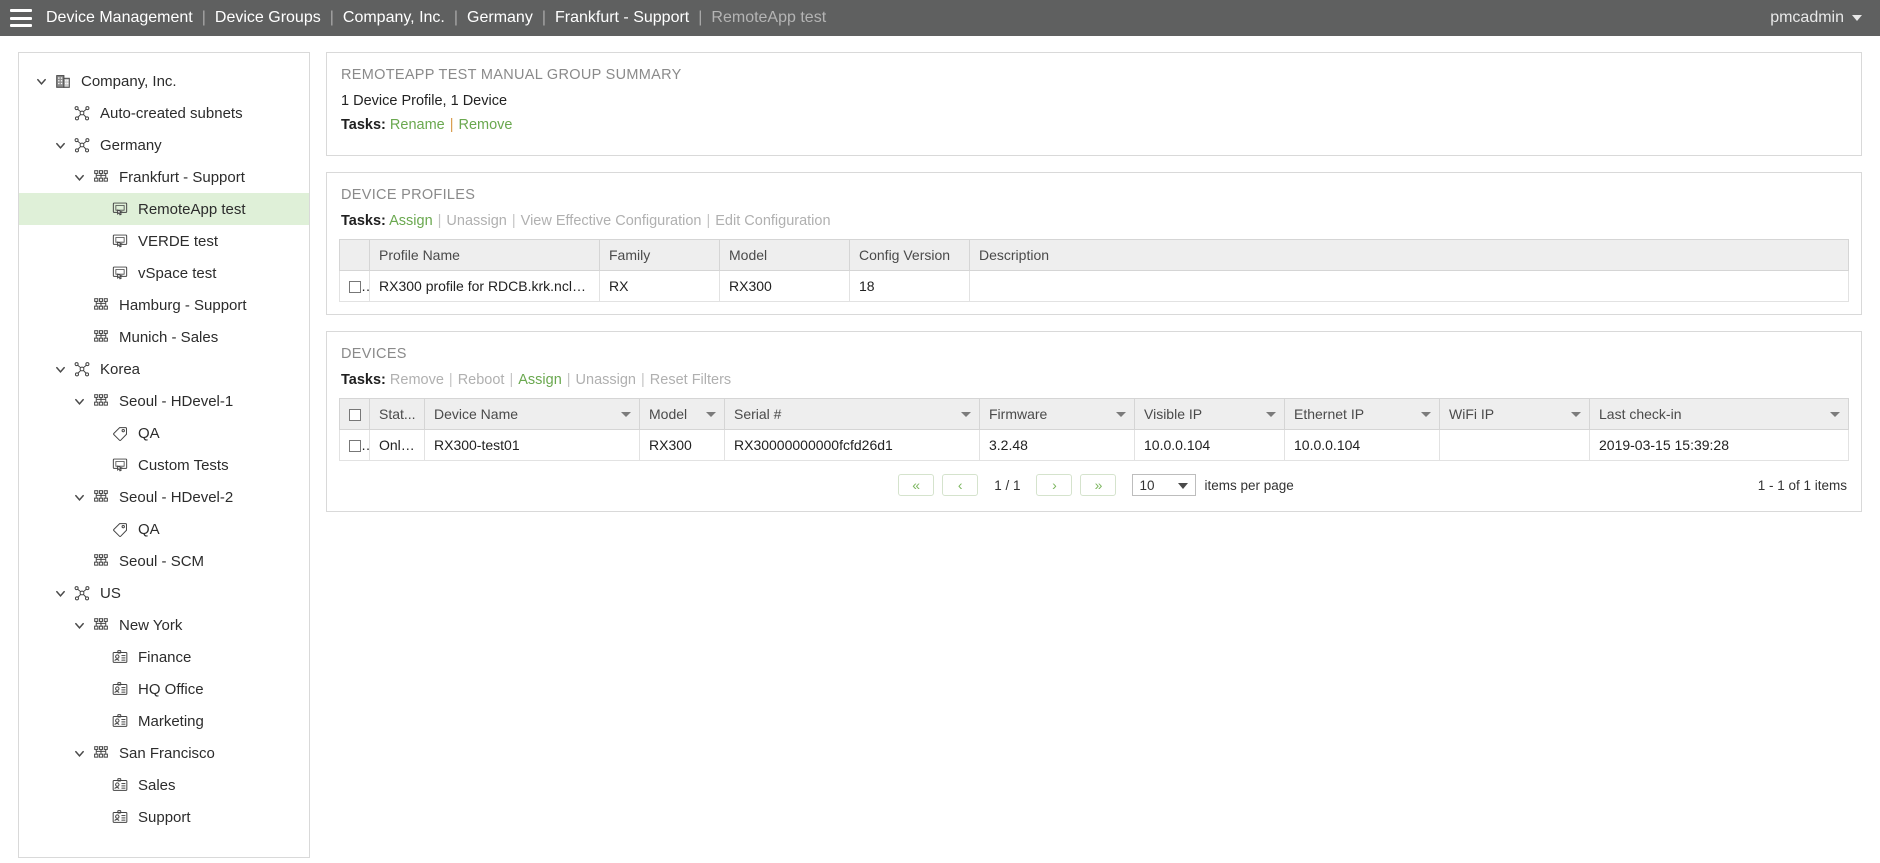  Describe the element at coordinates (164, 753) in the screenshot. I see `tree-item-san-francisco: San Francisco` at that location.